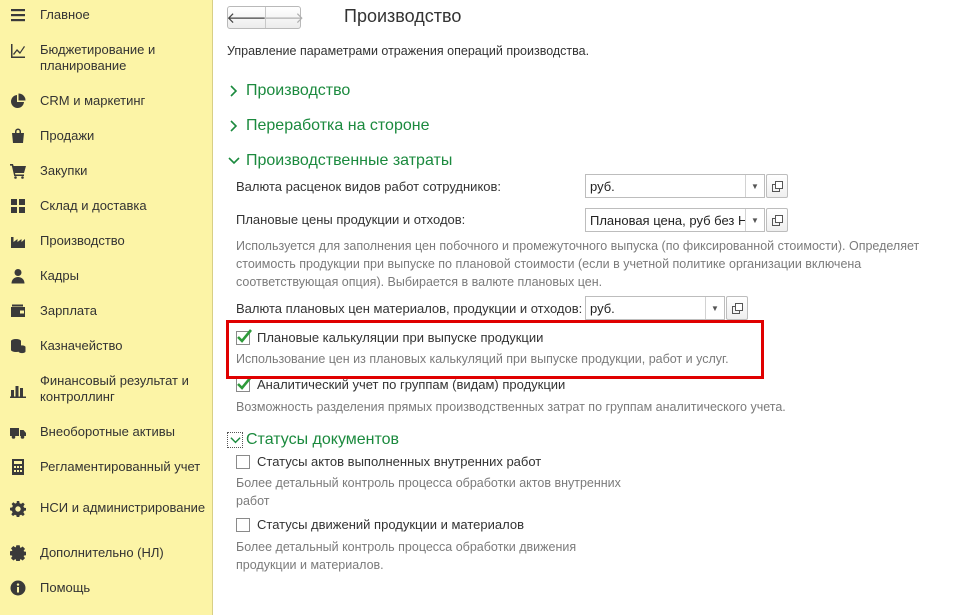 The image size is (966, 615). I want to click on sidebar-item-fixed-assets: Внеоборотные активы, so click(106, 432).